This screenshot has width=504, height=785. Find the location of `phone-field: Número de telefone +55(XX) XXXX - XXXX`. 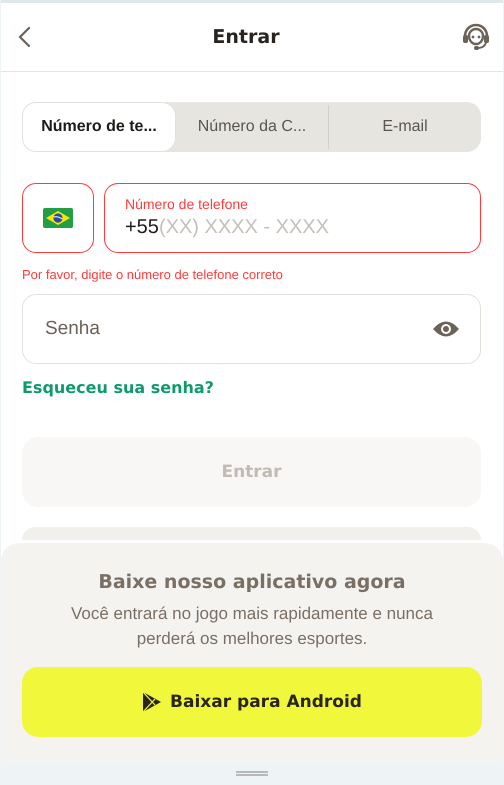

phone-field: Número de telefone +55(XX) XXXX - XXXX is located at coordinates (292, 218).